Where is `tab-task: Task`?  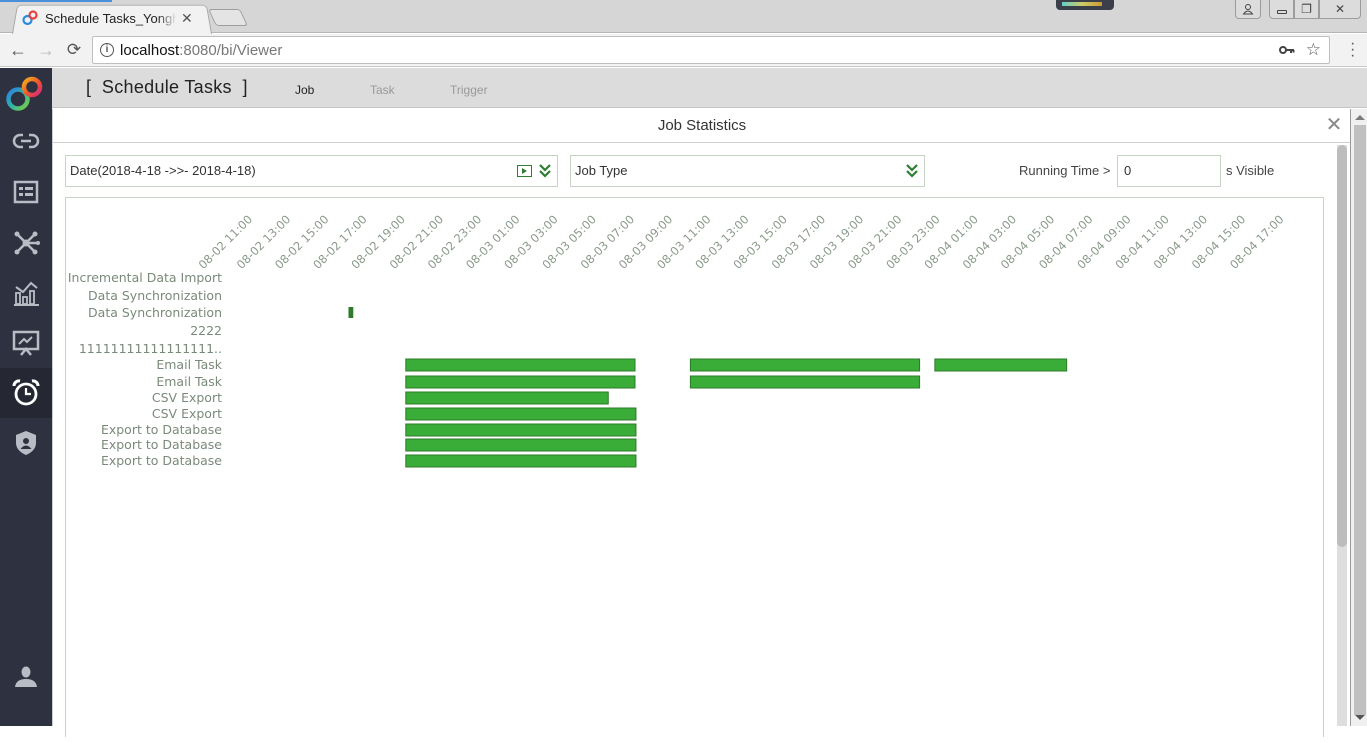 tab-task: Task is located at coordinates (382, 90).